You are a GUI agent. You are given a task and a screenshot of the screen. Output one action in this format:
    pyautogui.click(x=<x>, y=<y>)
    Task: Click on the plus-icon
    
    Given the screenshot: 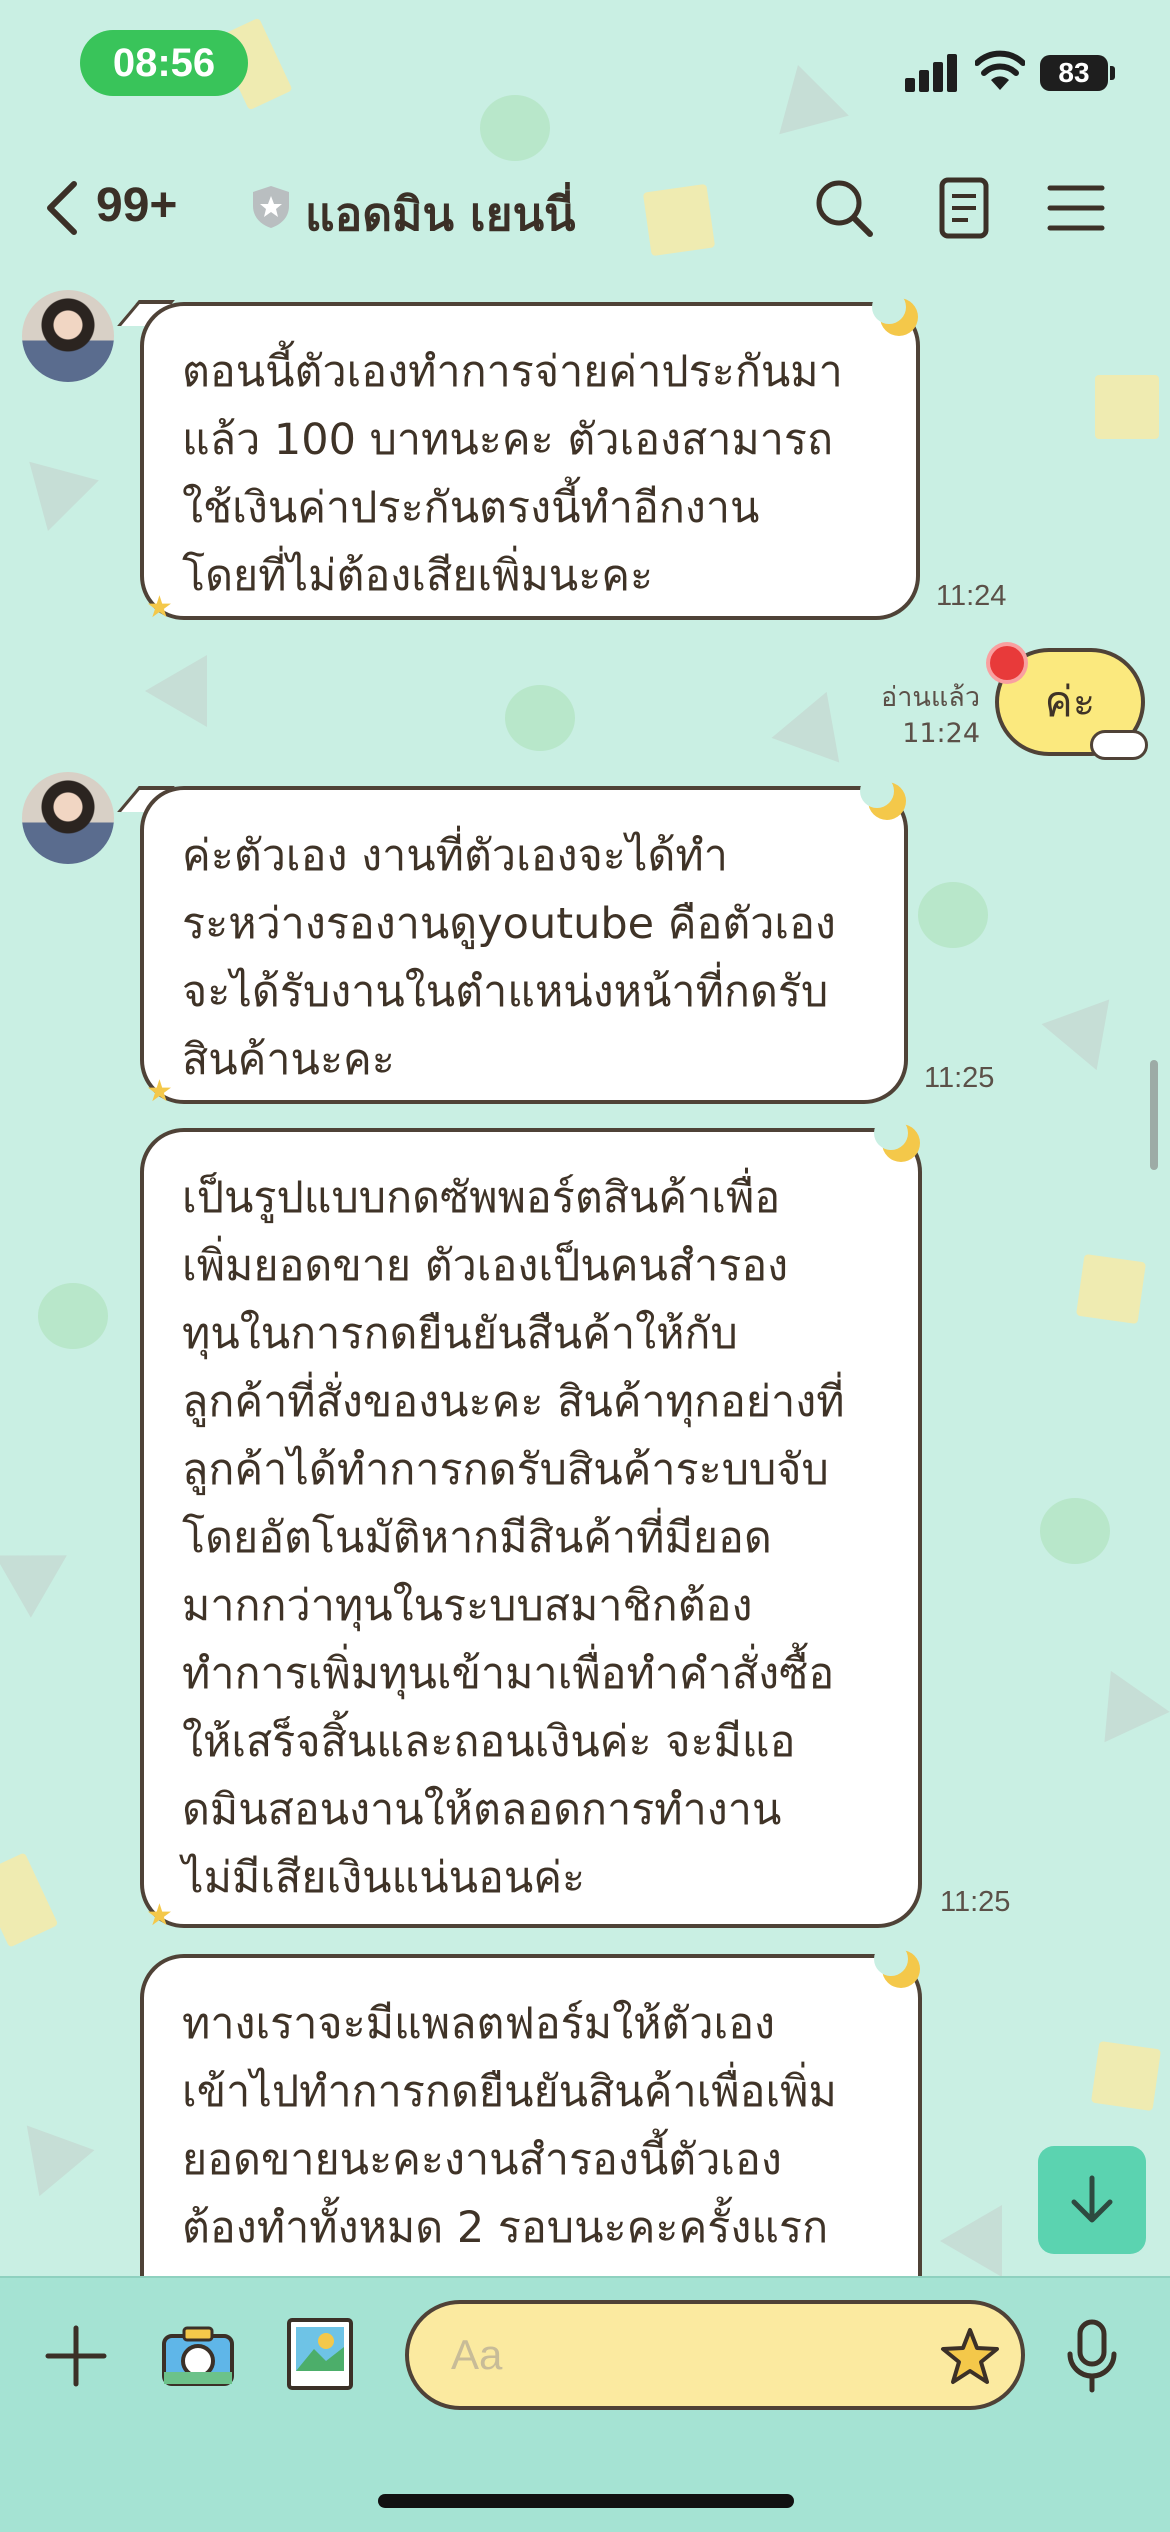 What is the action you would take?
    pyautogui.click(x=76, y=2356)
    